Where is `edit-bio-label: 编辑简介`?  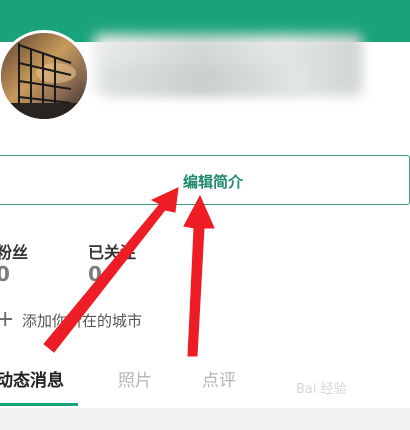 edit-bio-label: 编辑简介 is located at coordinates (212, 182).